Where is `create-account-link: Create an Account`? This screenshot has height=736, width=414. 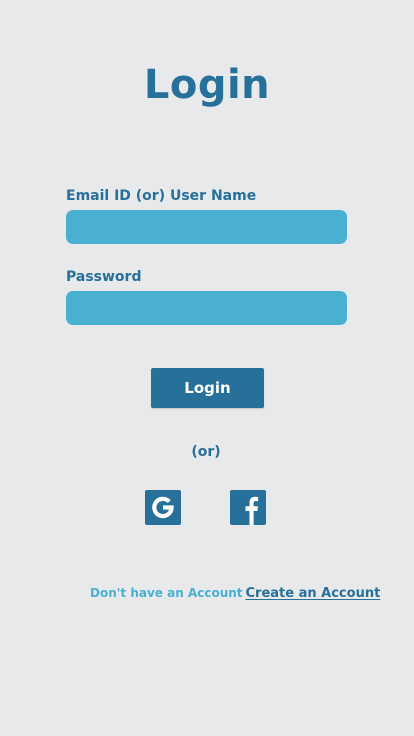 create-account-link: Create an Account is located at coordinates (313, 593).